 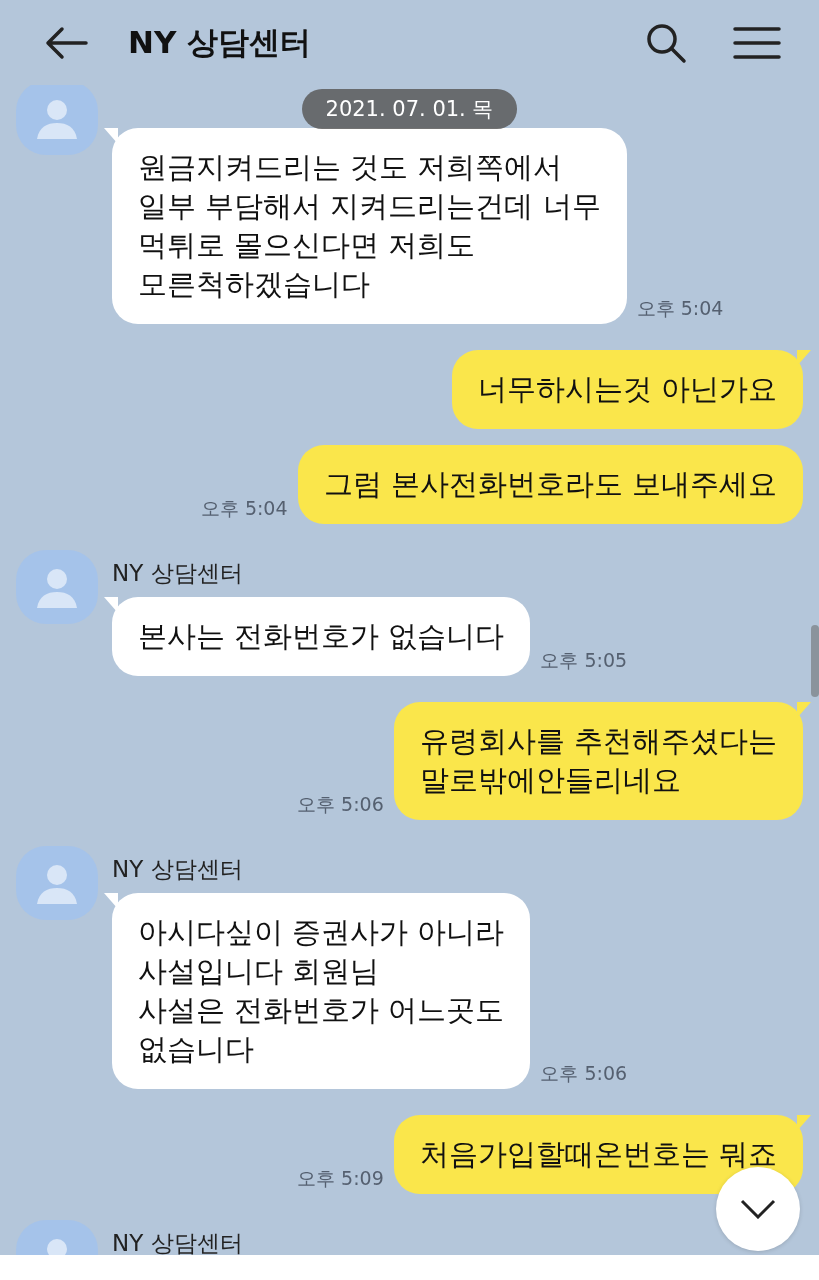 I want to click on chevron-down-icon, so click(x=758, y=1209).